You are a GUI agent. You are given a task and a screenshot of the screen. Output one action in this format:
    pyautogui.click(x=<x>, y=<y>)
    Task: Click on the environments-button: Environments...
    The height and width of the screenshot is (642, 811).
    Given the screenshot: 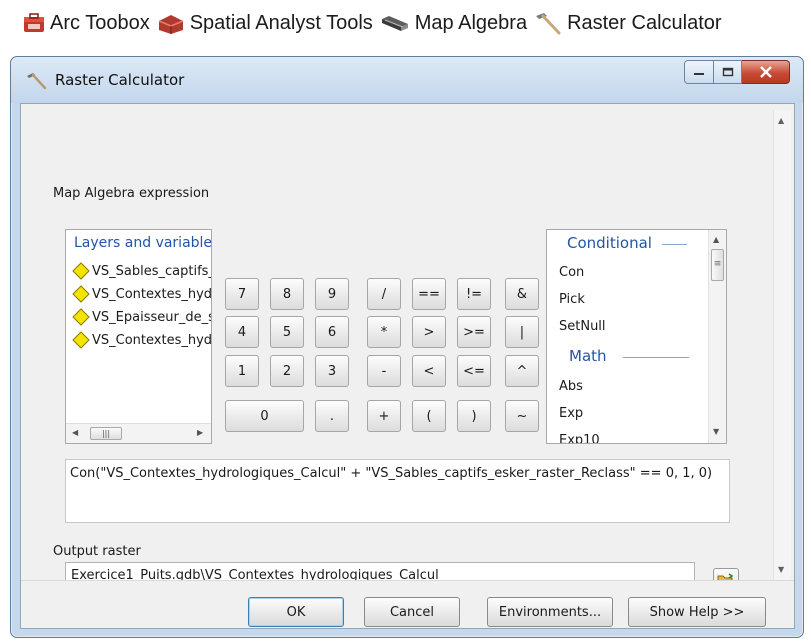 What is the action you would take?
    pyautogui.click(x=550, y=612)
    